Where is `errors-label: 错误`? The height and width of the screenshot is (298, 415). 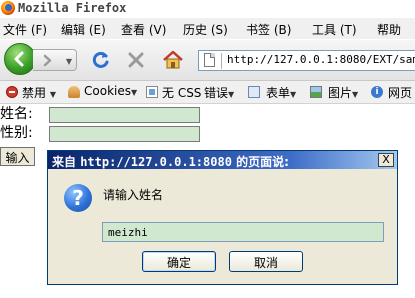
errors-label: 错误 is located at coordinates (216, 93).